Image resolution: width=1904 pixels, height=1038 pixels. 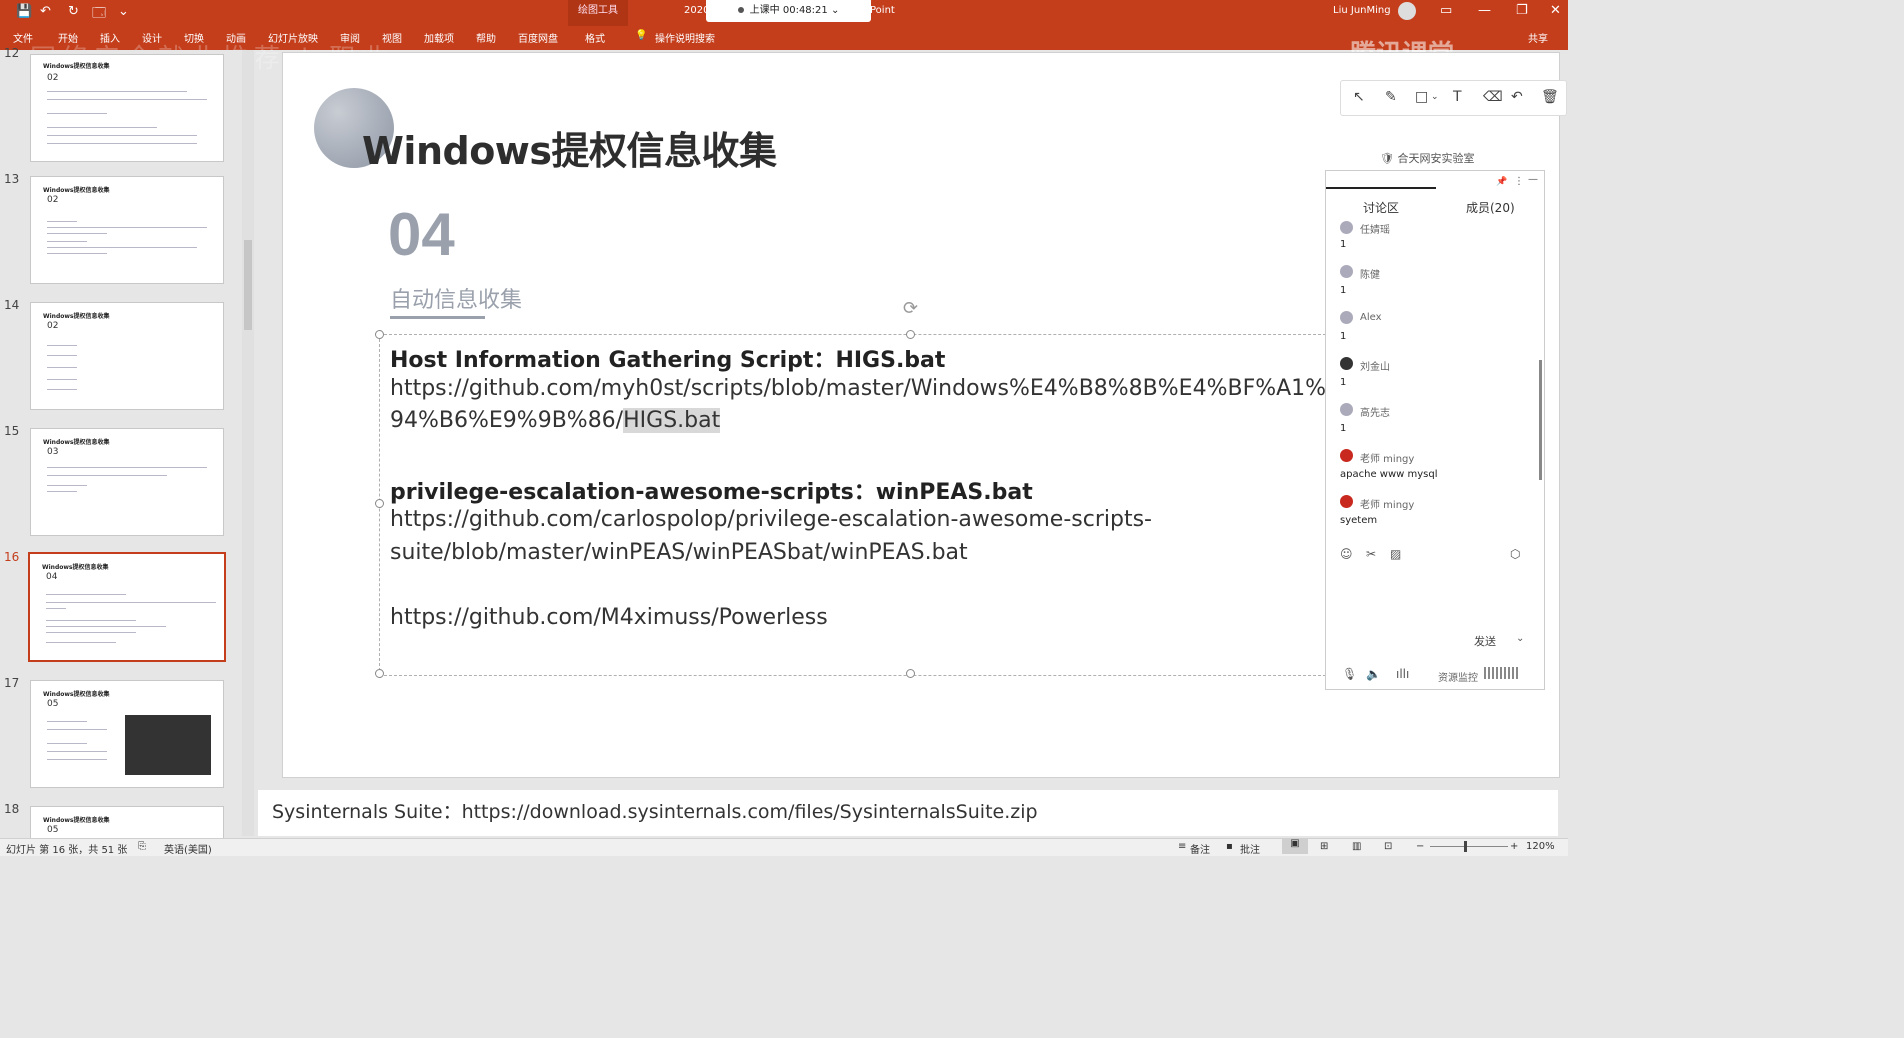 What do you see at coordinates (24, 11) in the screenshot?
I see `save-icon: 💾` at bounding box center [24, 11].